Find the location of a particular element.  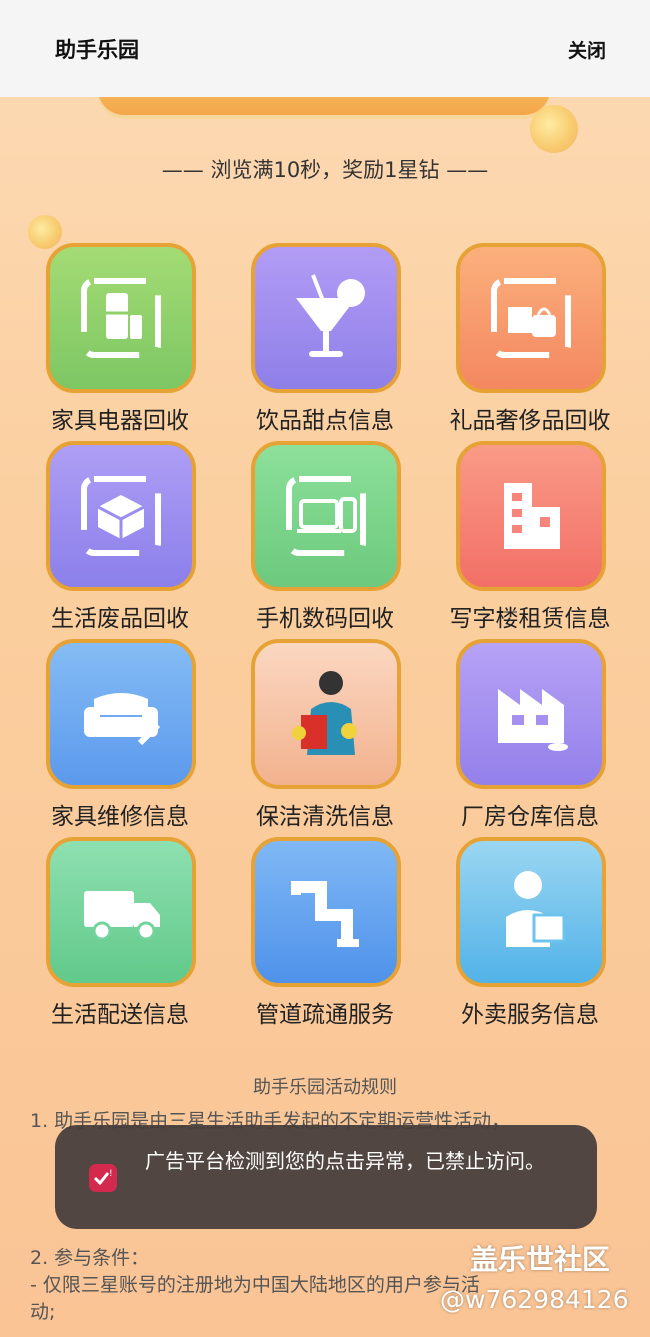

tile-drinks: 饮品甜点信息 is located at coordinates (325, 338).